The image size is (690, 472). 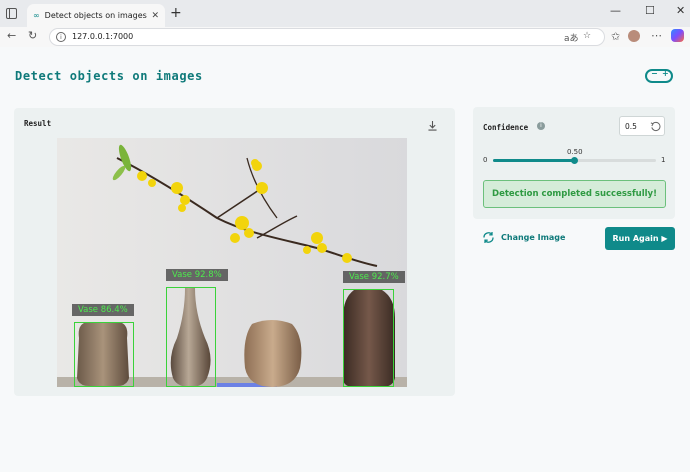 What do you see at coordinates (11, 35) in the screenshot?
I see `back-icon: ←` at bounding box center [11, 35].